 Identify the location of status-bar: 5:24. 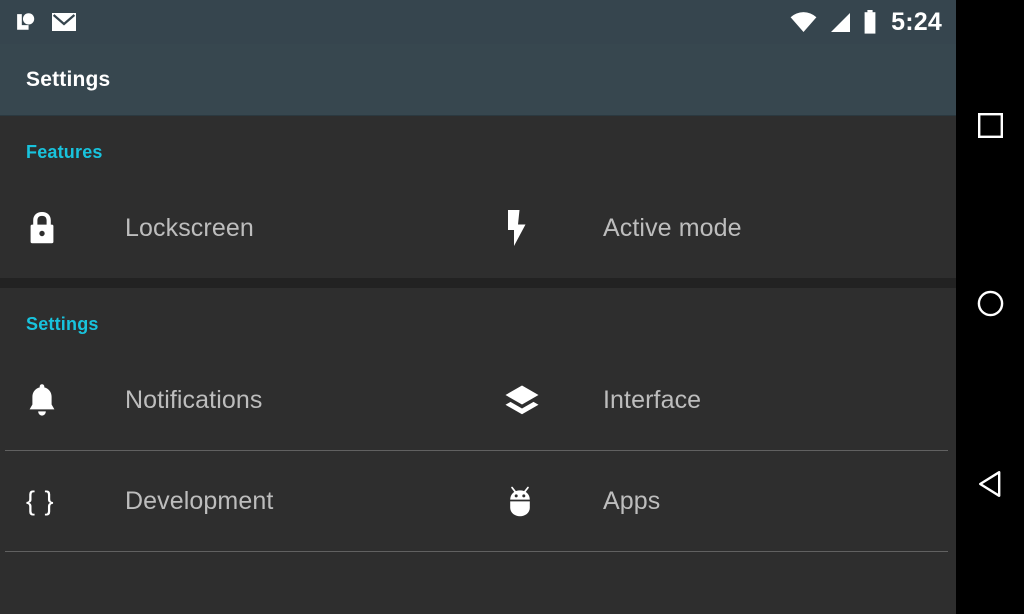
(478, 22).